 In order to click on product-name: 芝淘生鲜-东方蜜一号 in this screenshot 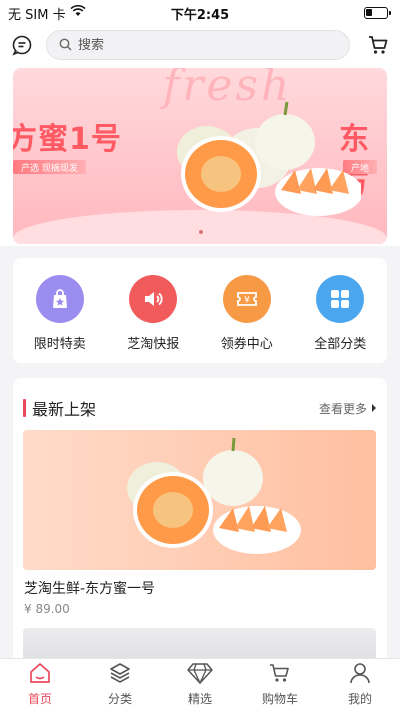, I will do `click(89, 588)`.